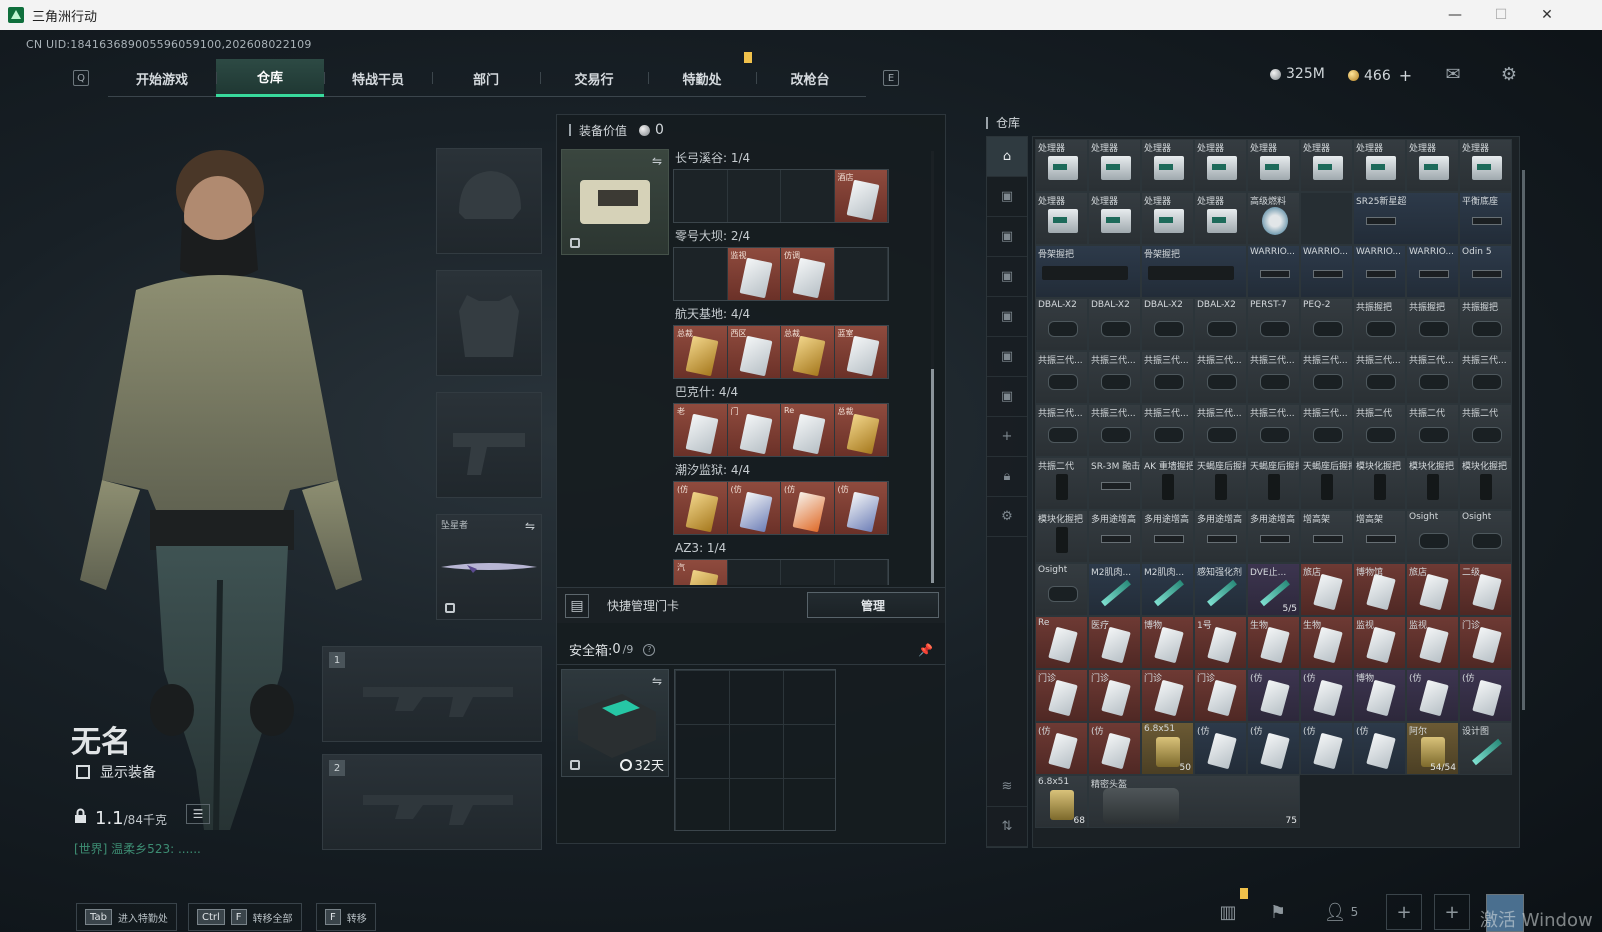  What do you see at coordinates (649, 649) in the screenshot?
I see `help-icon: ?` at bounding box center [649, 649].